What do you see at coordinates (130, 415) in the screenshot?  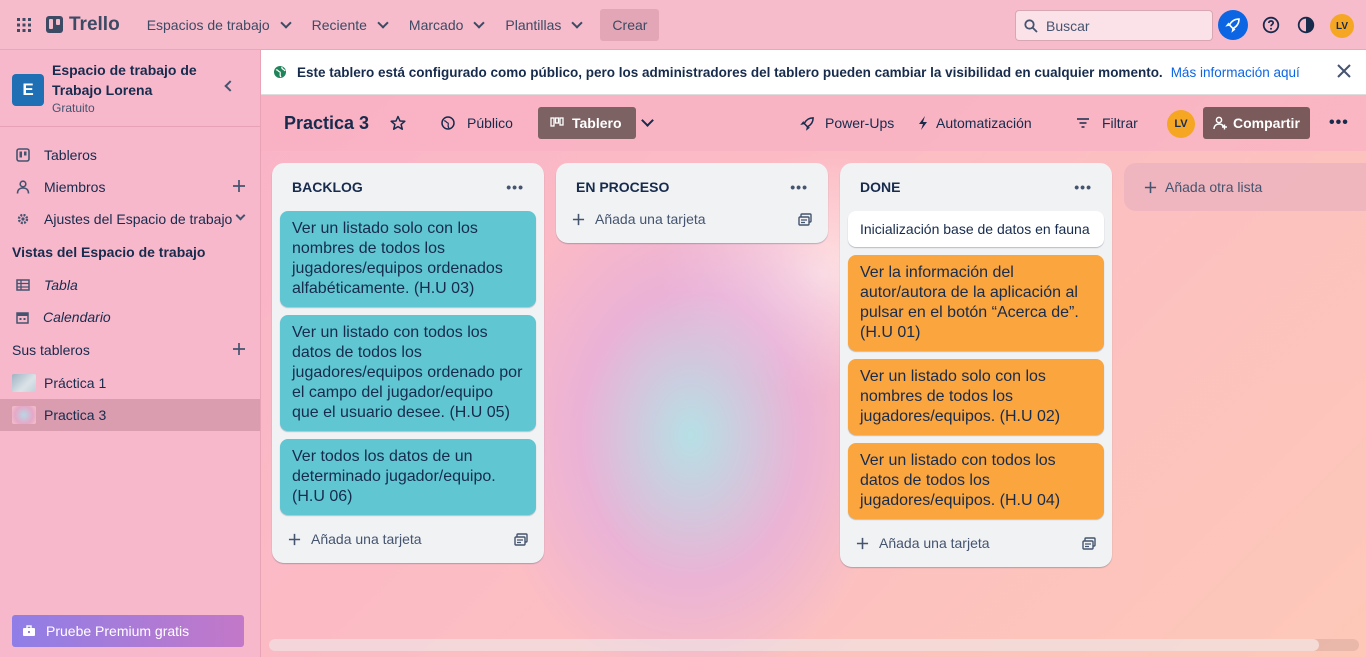 I see `sidebar-board-practica-3: Practica 3` at bounding box center [130, 415].